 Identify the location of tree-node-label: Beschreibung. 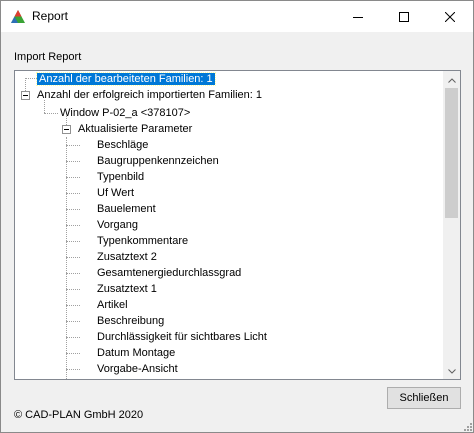
(131, 321).